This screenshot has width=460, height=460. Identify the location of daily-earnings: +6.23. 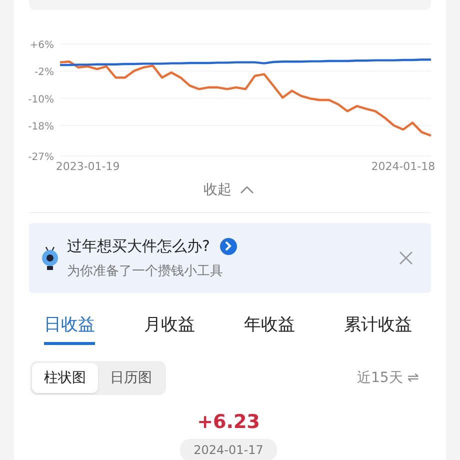
(228, 422).